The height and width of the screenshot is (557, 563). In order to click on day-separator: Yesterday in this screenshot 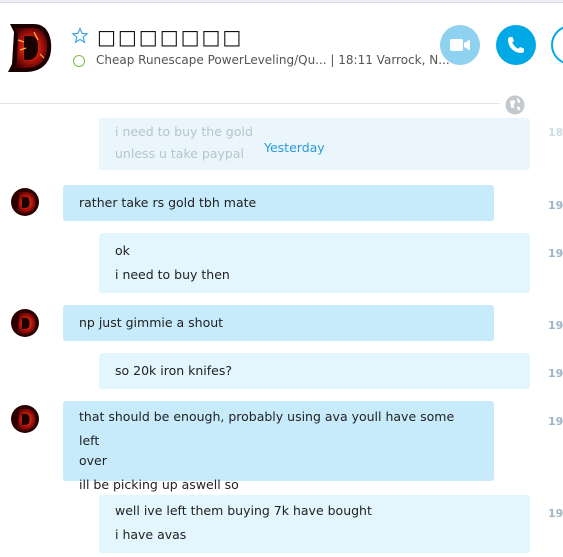, I will do `click(294, 147)`.